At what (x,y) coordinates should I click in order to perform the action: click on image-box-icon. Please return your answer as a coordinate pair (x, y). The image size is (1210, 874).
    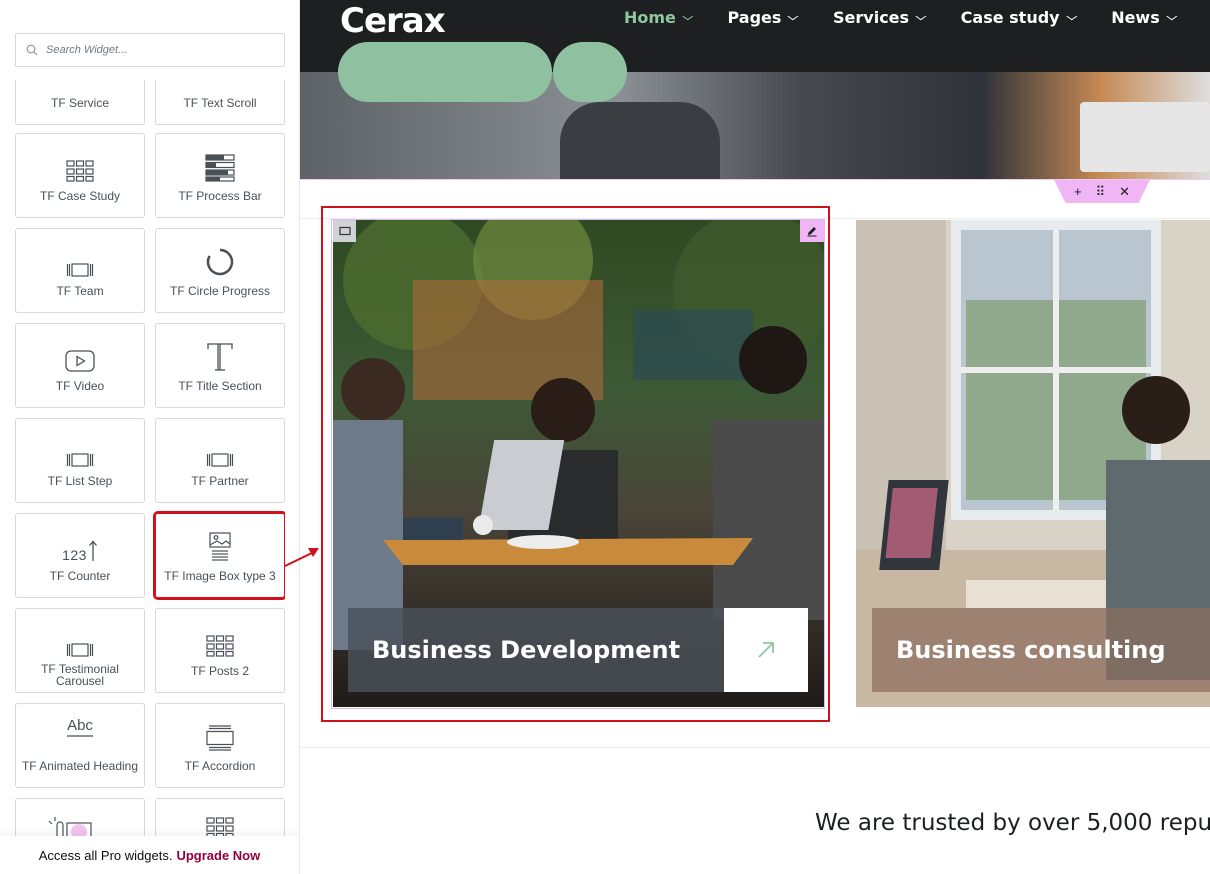
    Looking at the image, I should click on (220, 538).